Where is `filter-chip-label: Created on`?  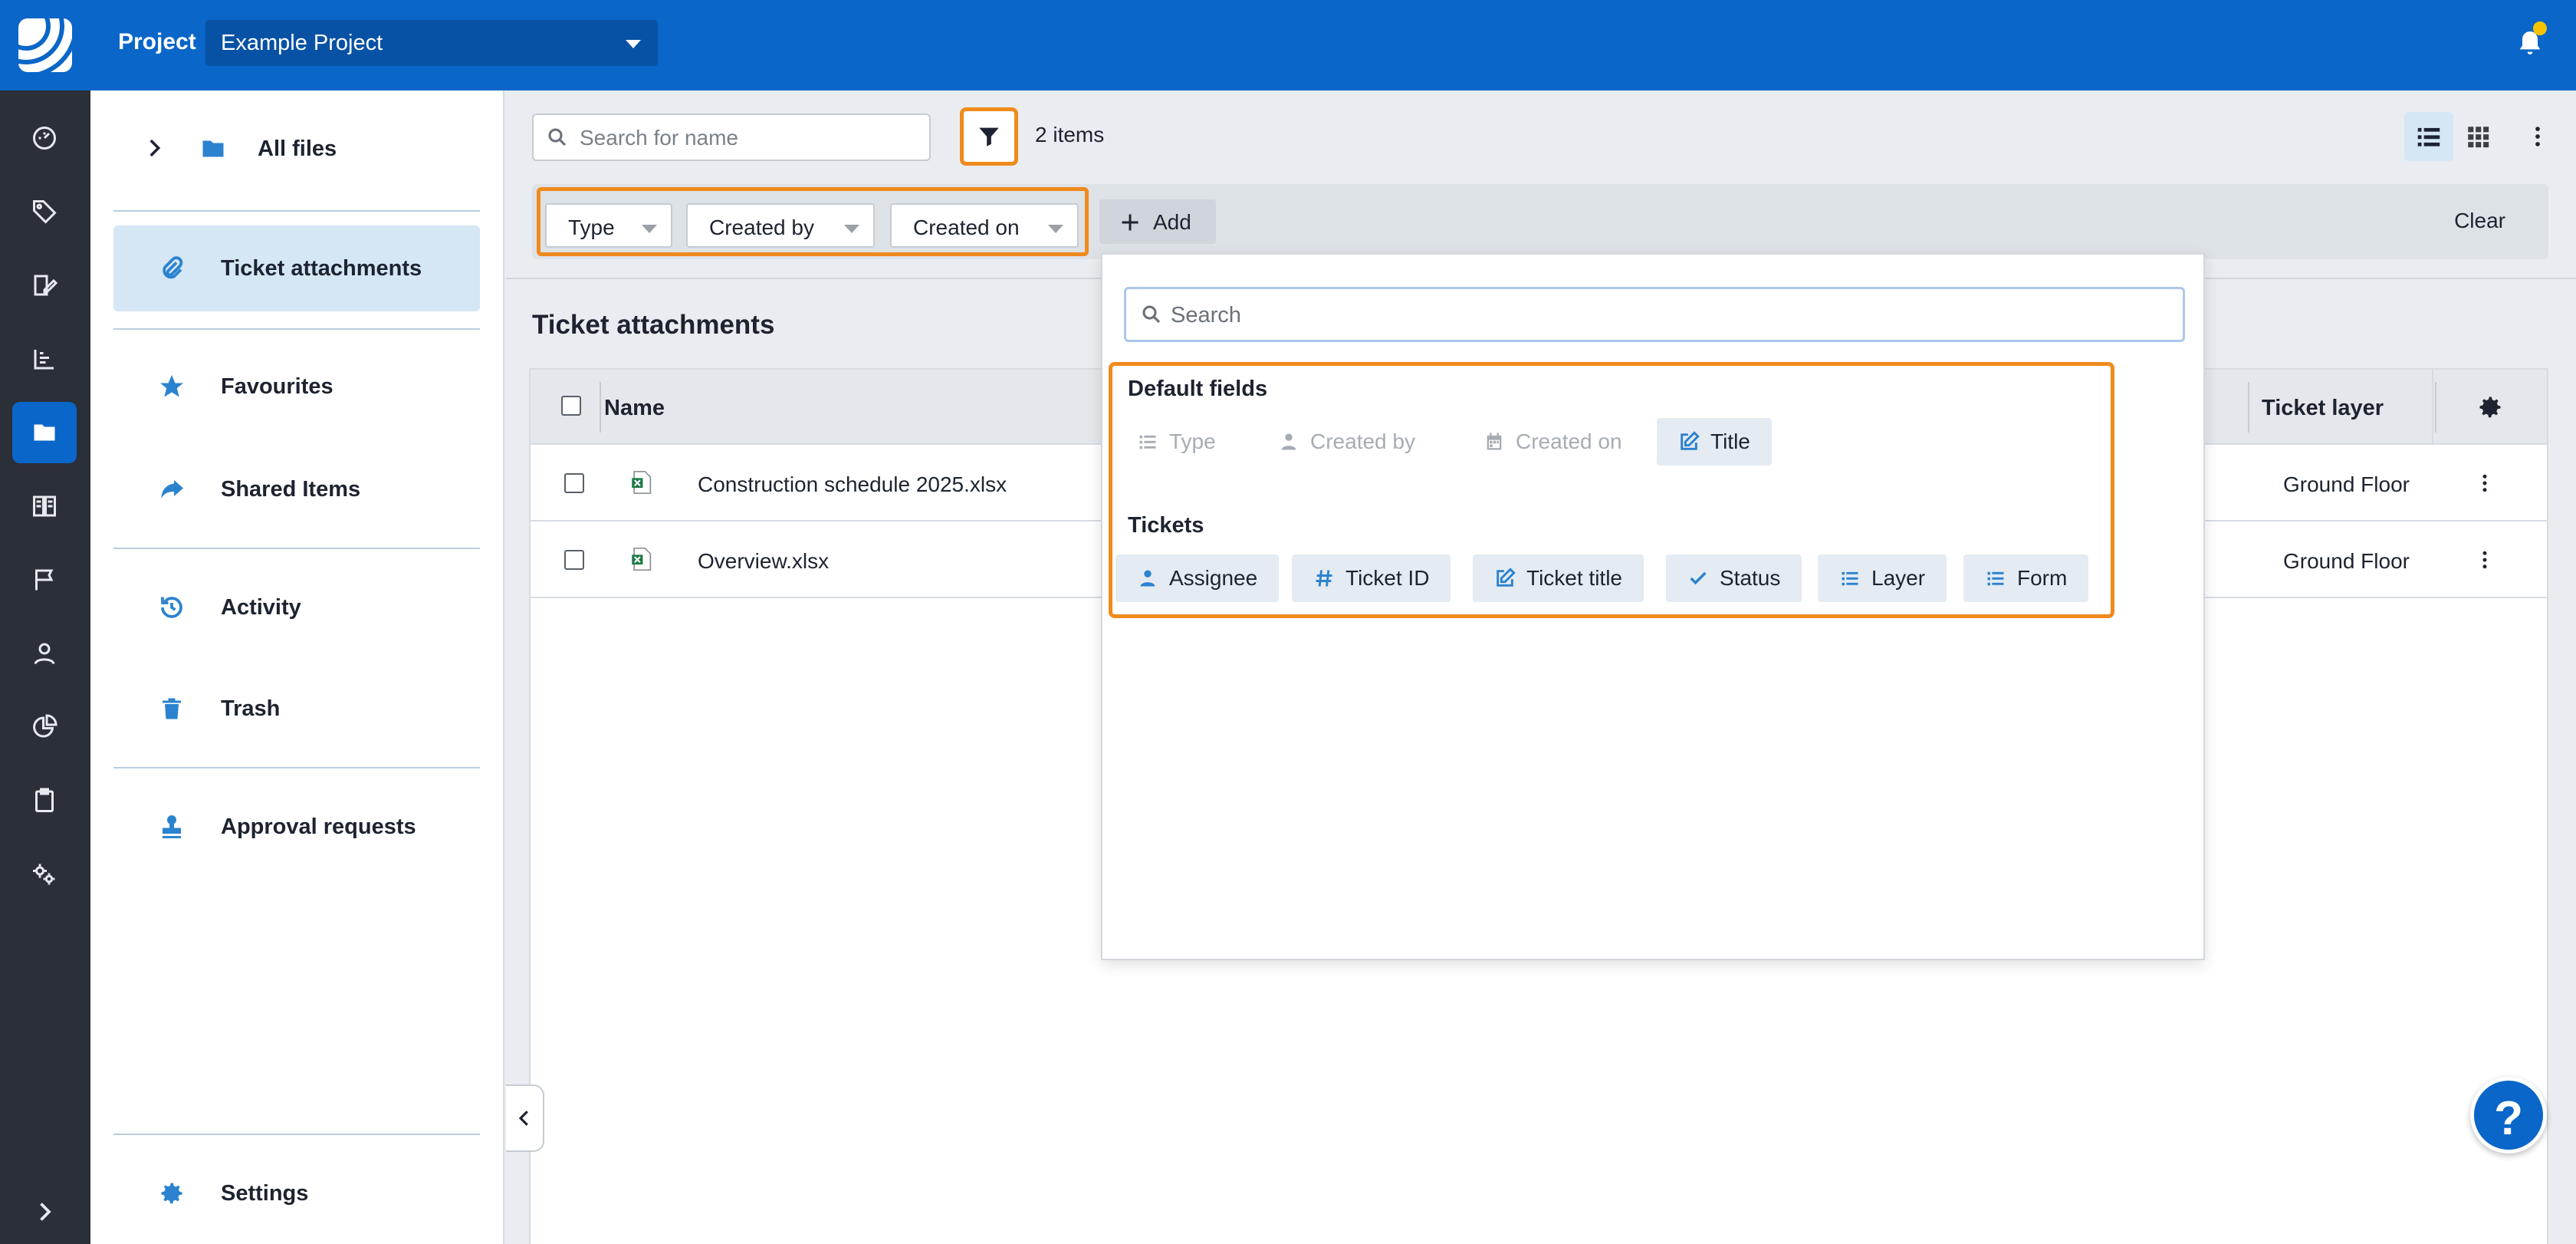 filter-chip-label: Created on is located at coordinates (967, 228).